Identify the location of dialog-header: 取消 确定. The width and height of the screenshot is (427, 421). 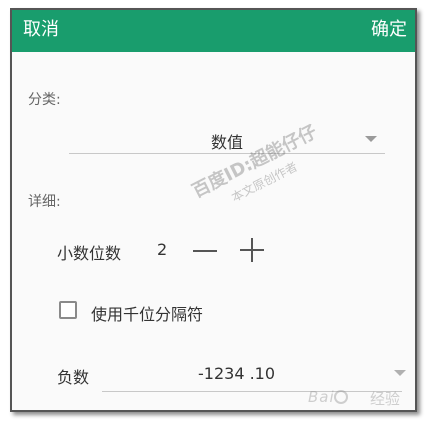
(213, 31).